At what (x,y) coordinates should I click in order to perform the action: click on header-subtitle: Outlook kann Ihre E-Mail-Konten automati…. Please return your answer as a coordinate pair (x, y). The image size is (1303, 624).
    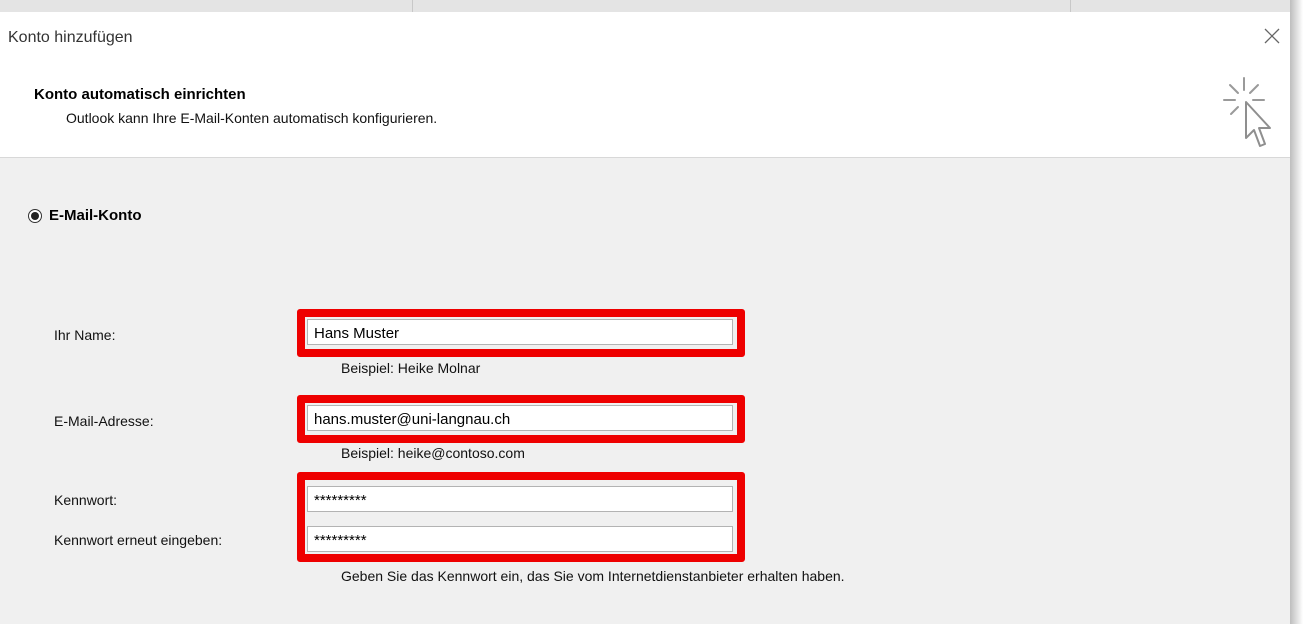
    Looking at the image, I should click on (252, 118).